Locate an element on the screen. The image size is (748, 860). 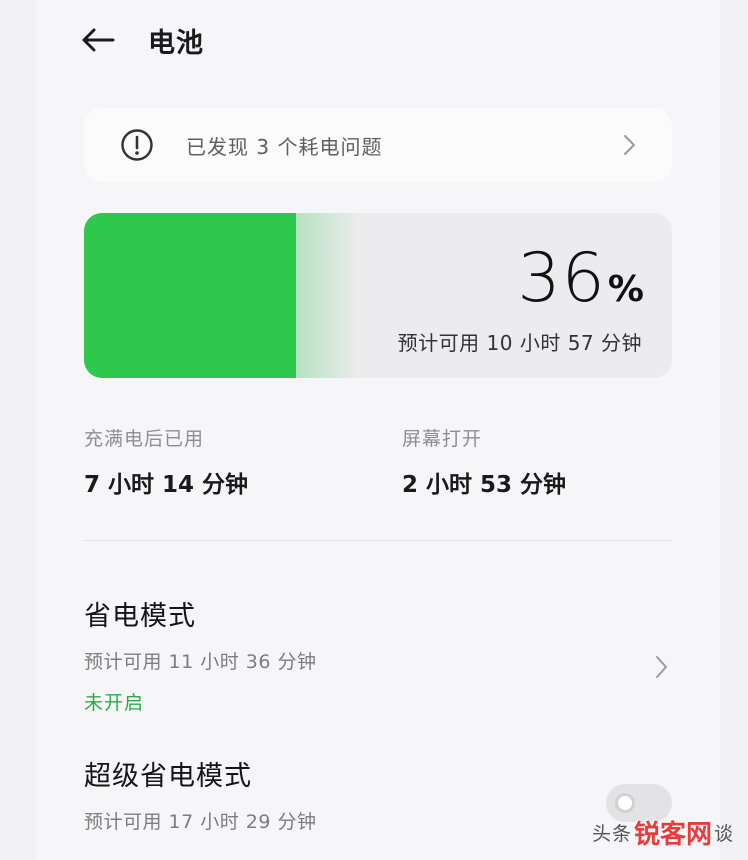
top-bar: 电池 is located at coordinates (142, 40).